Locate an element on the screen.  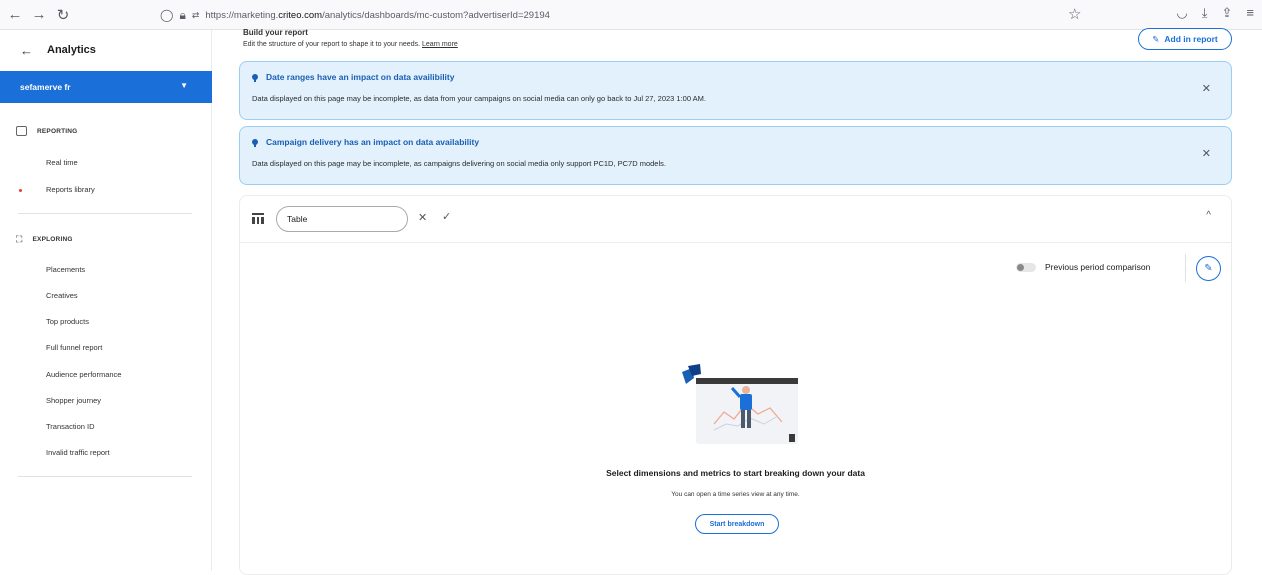
edit-button: ✎ is located at coordinates (1208, 268).